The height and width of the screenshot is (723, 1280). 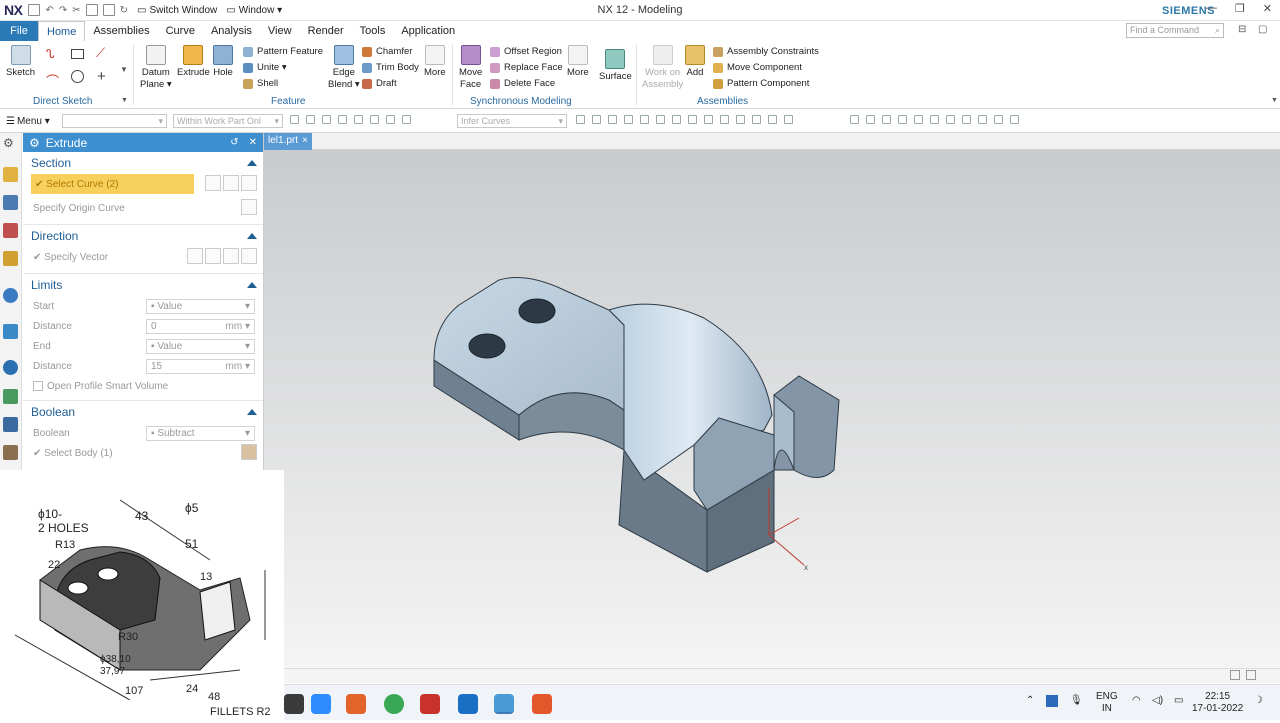 I want to click on add-component-button: Add, so click(x=695, y=62).